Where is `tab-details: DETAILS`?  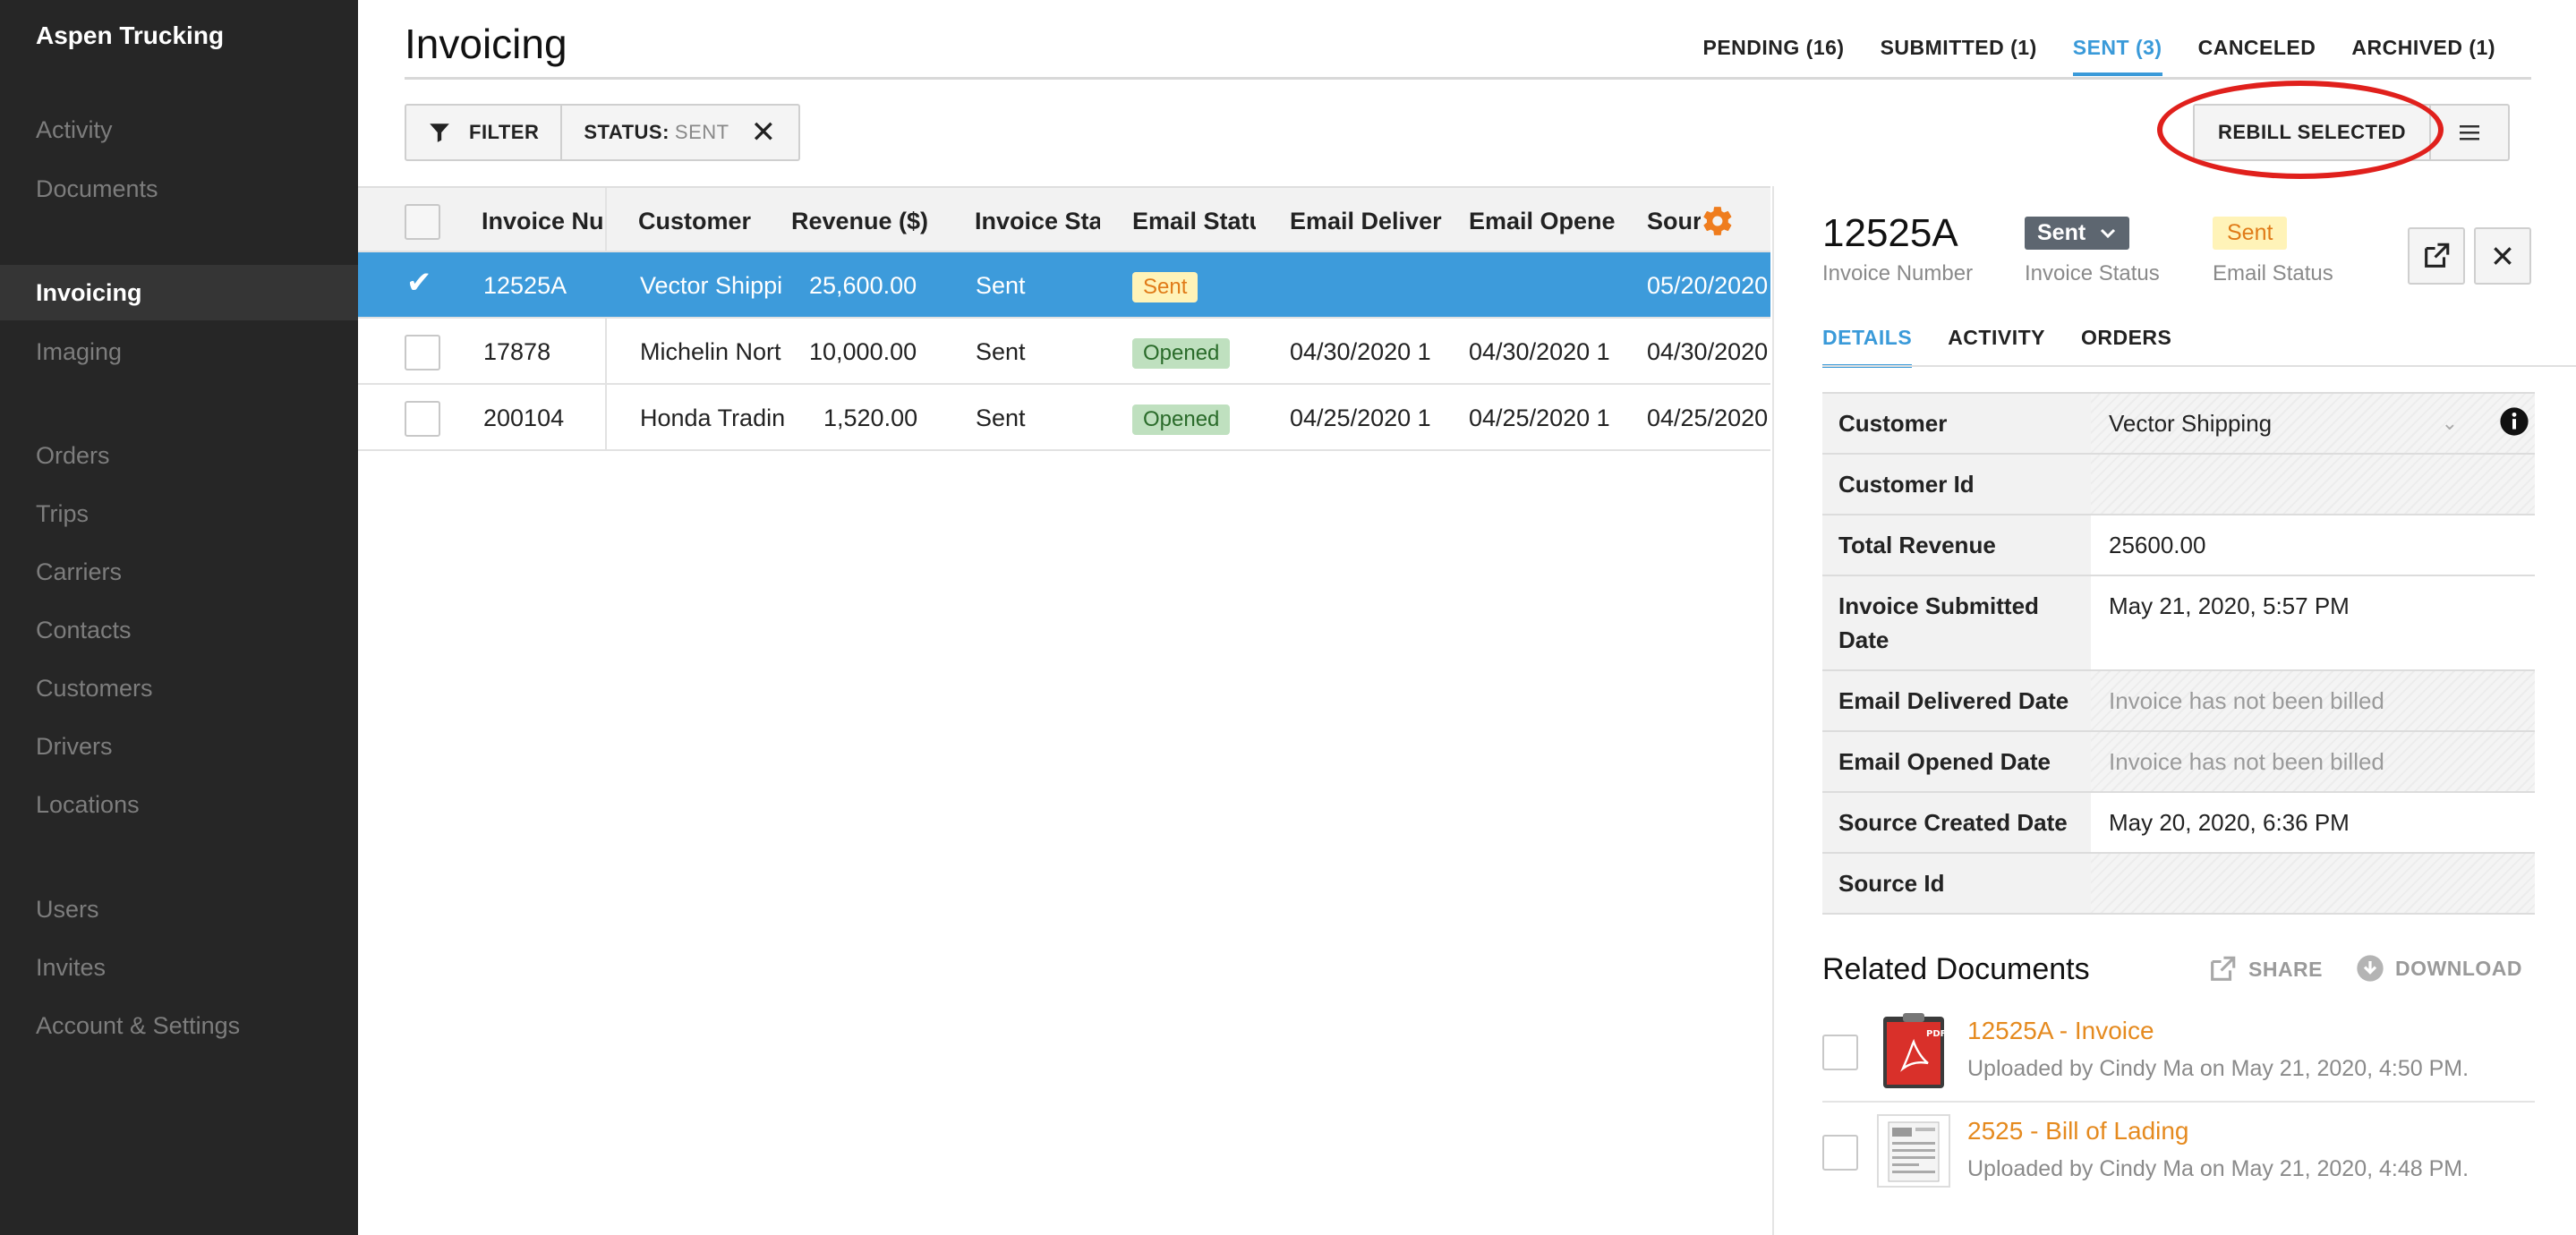
tab-details: DETAILS is located at coordinates (1867, 347).